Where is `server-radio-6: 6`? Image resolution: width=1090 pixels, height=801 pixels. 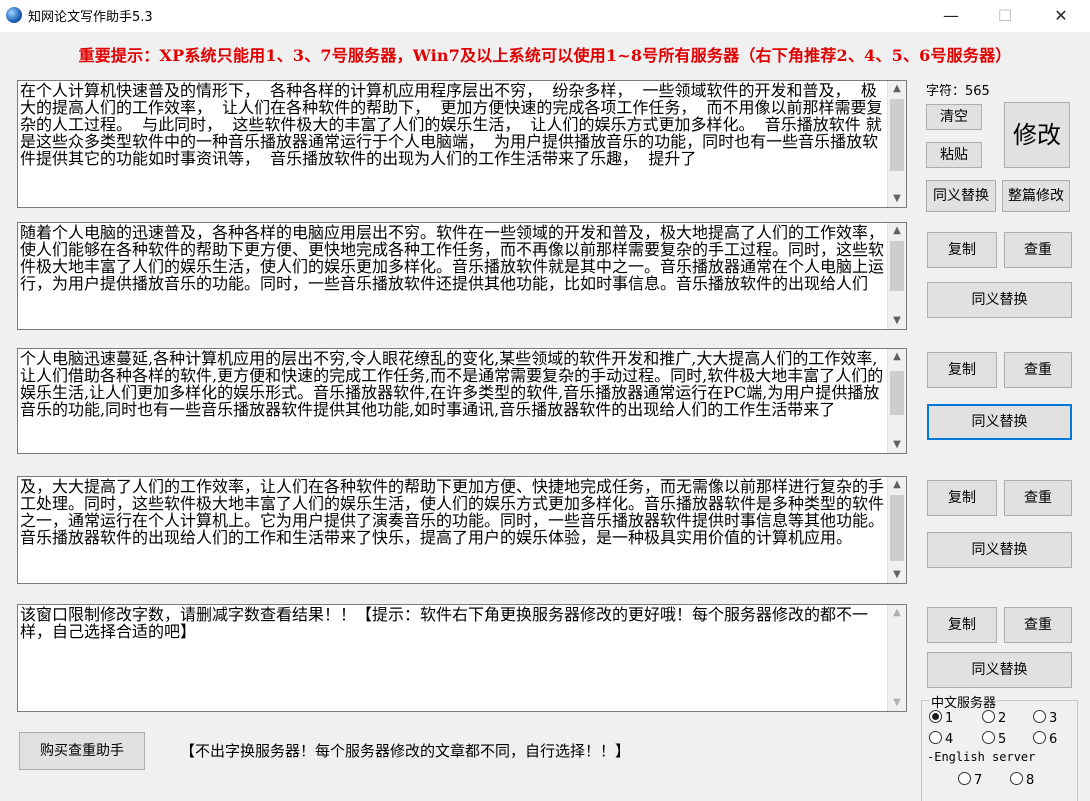 server-radio-6: 6 is located at coordinates (1045, 739).